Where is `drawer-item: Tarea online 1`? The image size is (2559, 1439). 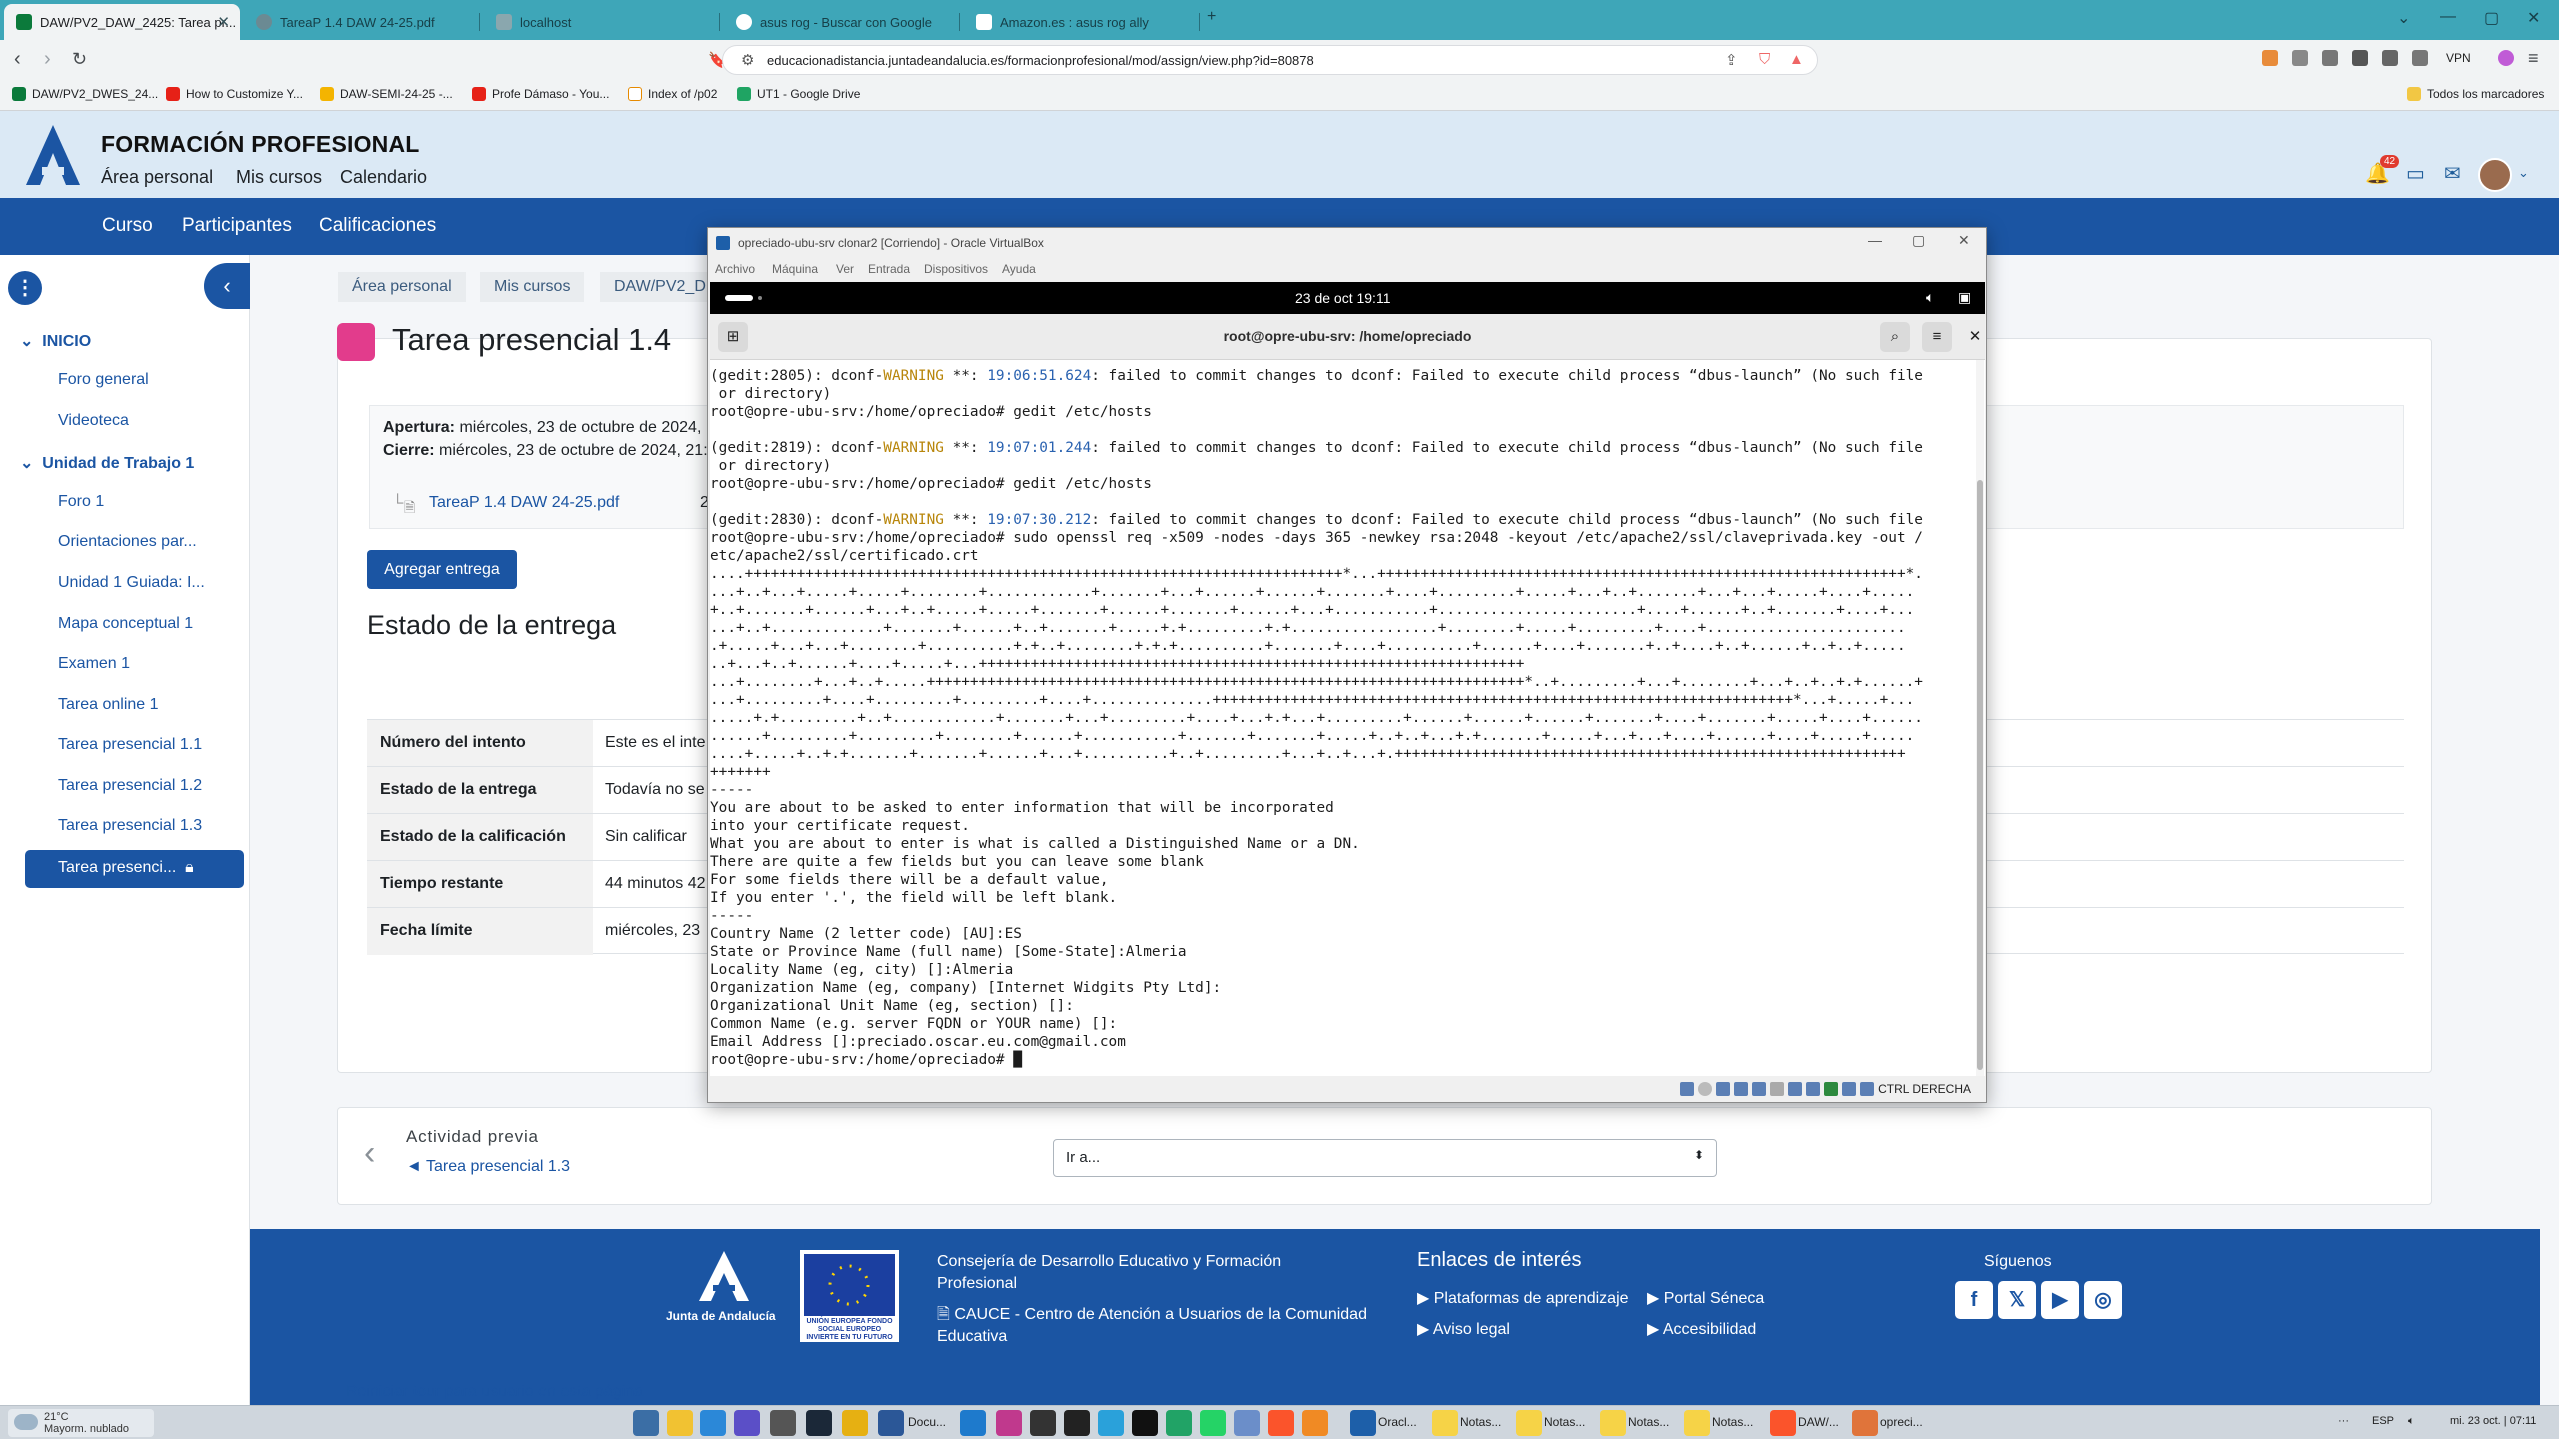 drawer-item: Tarea online 1 is located at coordinates (108, 705).